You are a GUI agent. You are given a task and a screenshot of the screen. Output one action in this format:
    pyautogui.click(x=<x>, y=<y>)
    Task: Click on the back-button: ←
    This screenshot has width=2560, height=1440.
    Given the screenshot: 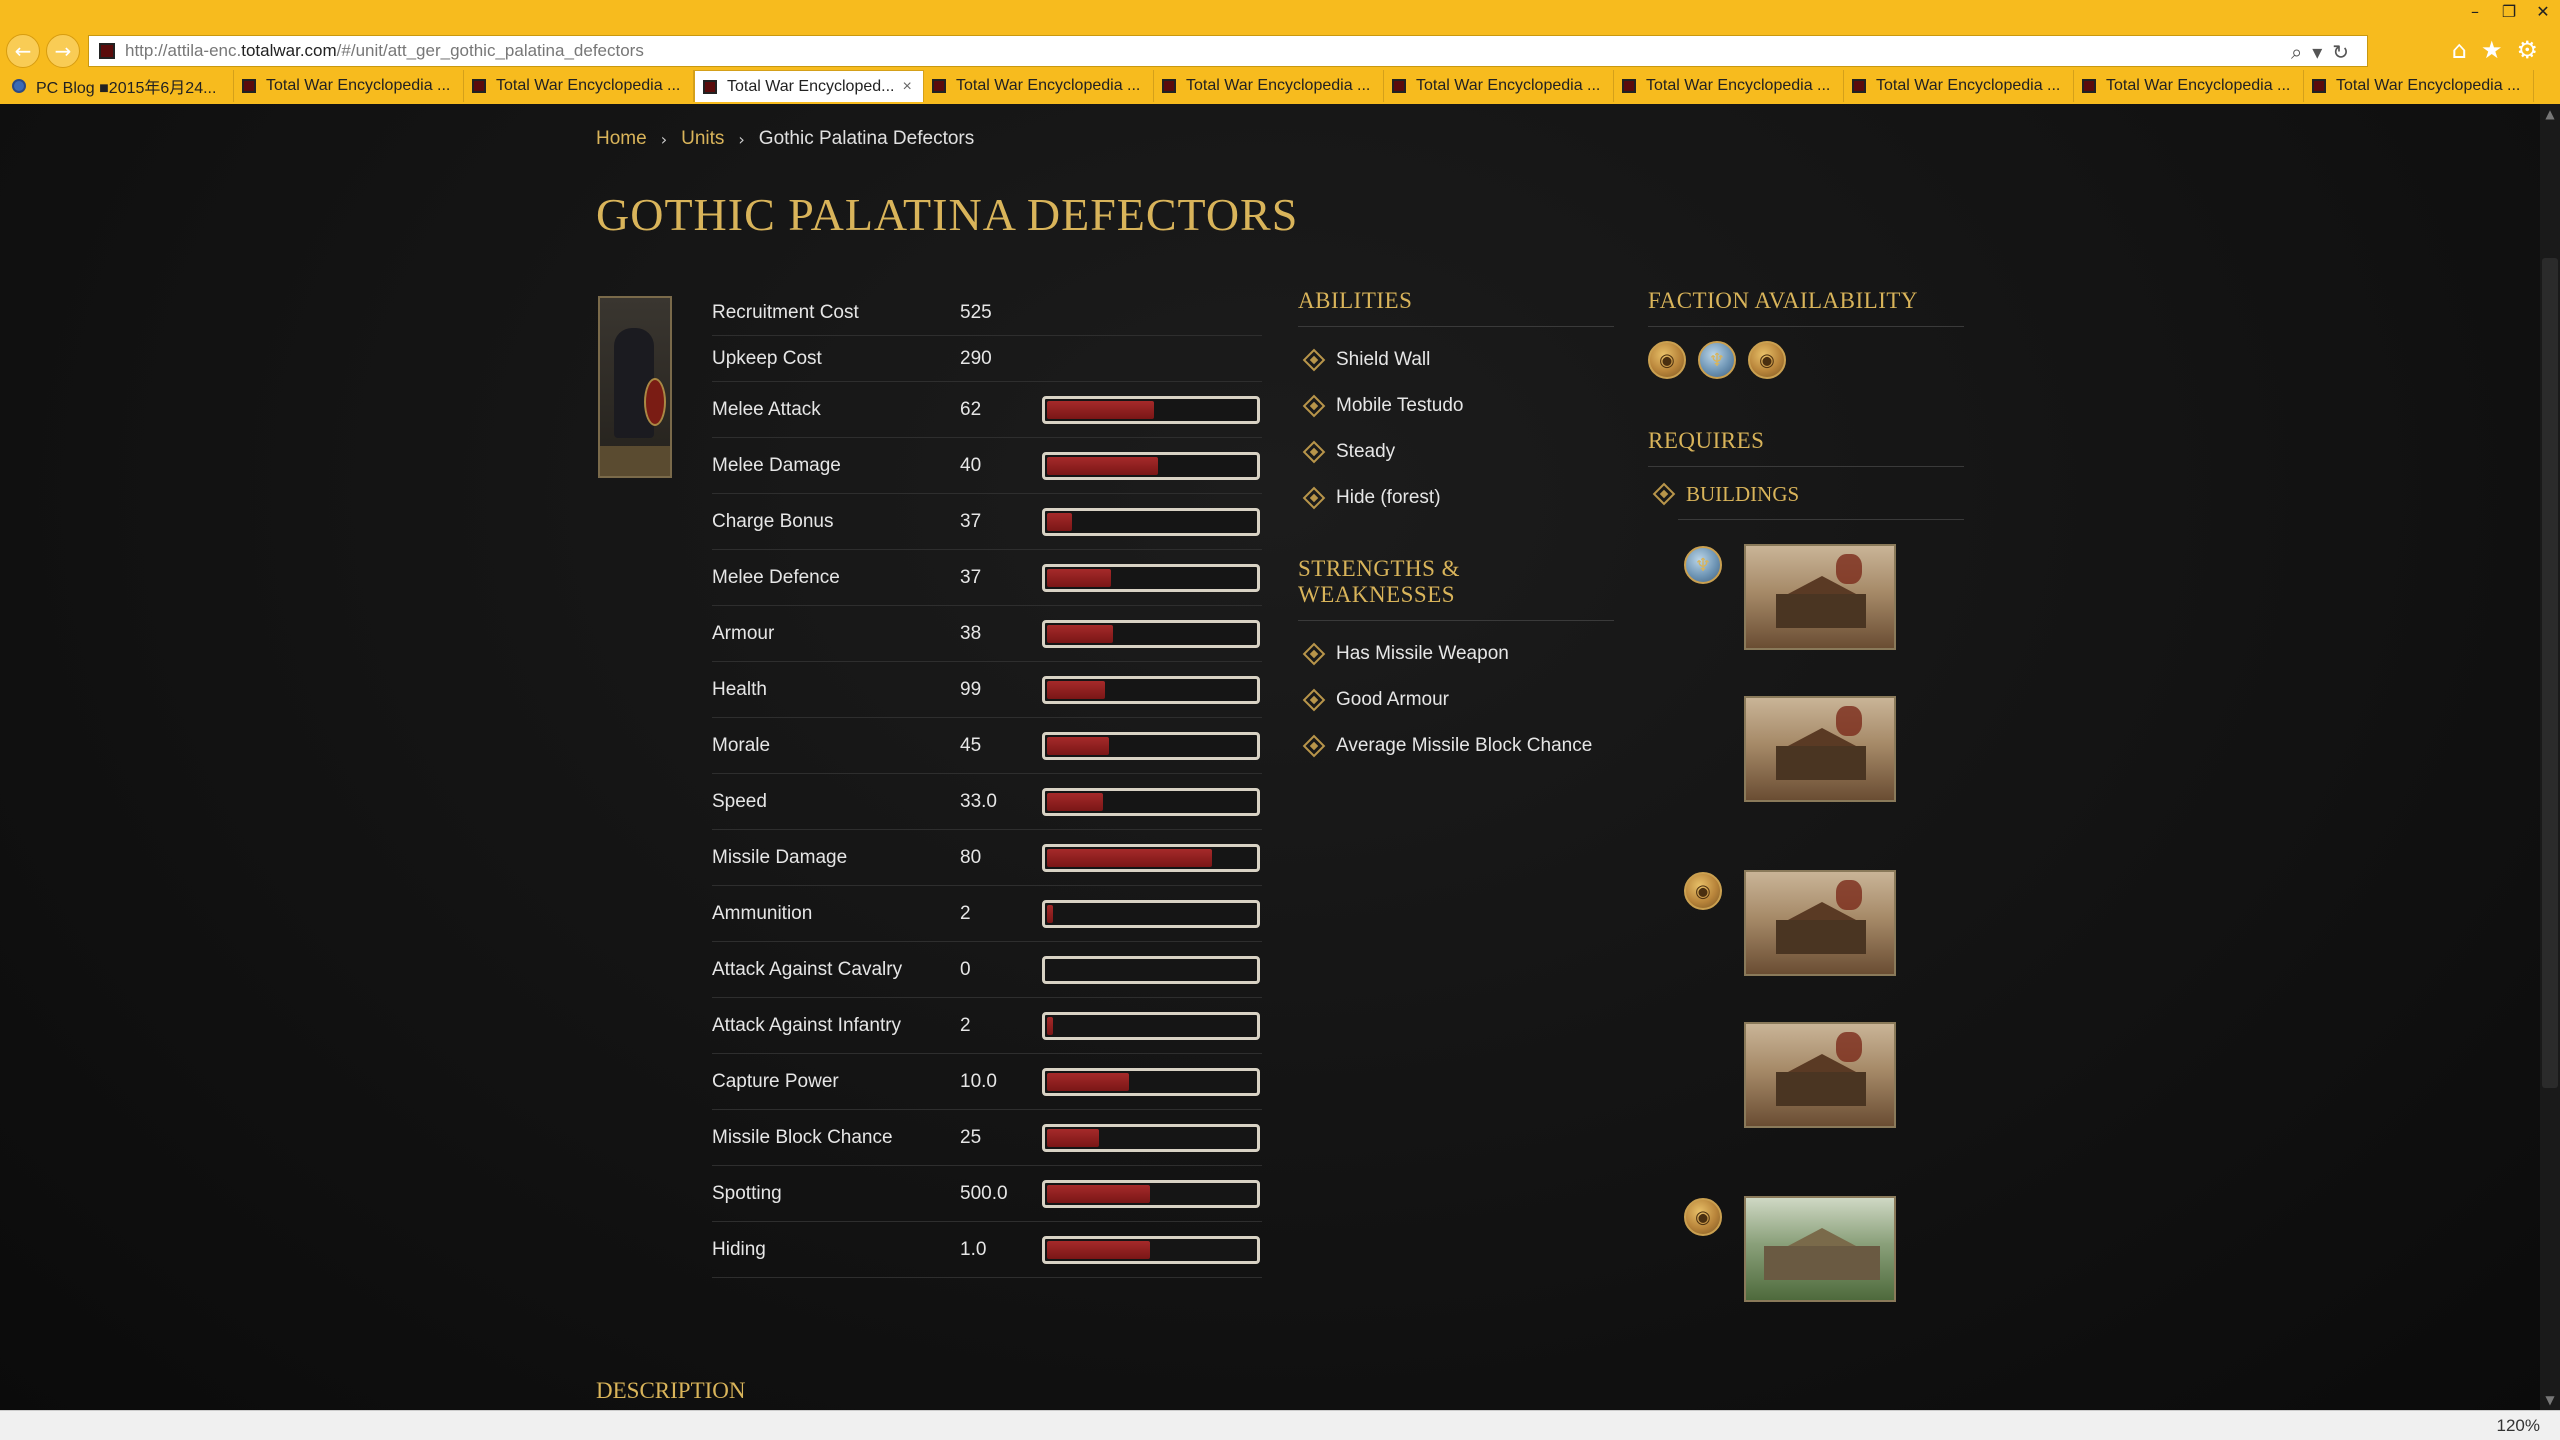 What is the action you would take?
    pyautogui.click(x=23, y=51)
    